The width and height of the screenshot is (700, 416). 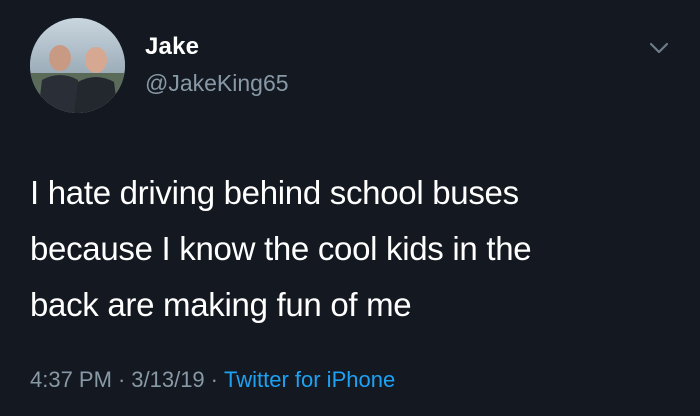 I want to click on tweet-meta: 4:37 PM · 3/13/19 · Twitter for iPhone, so click(x=212, y=380).